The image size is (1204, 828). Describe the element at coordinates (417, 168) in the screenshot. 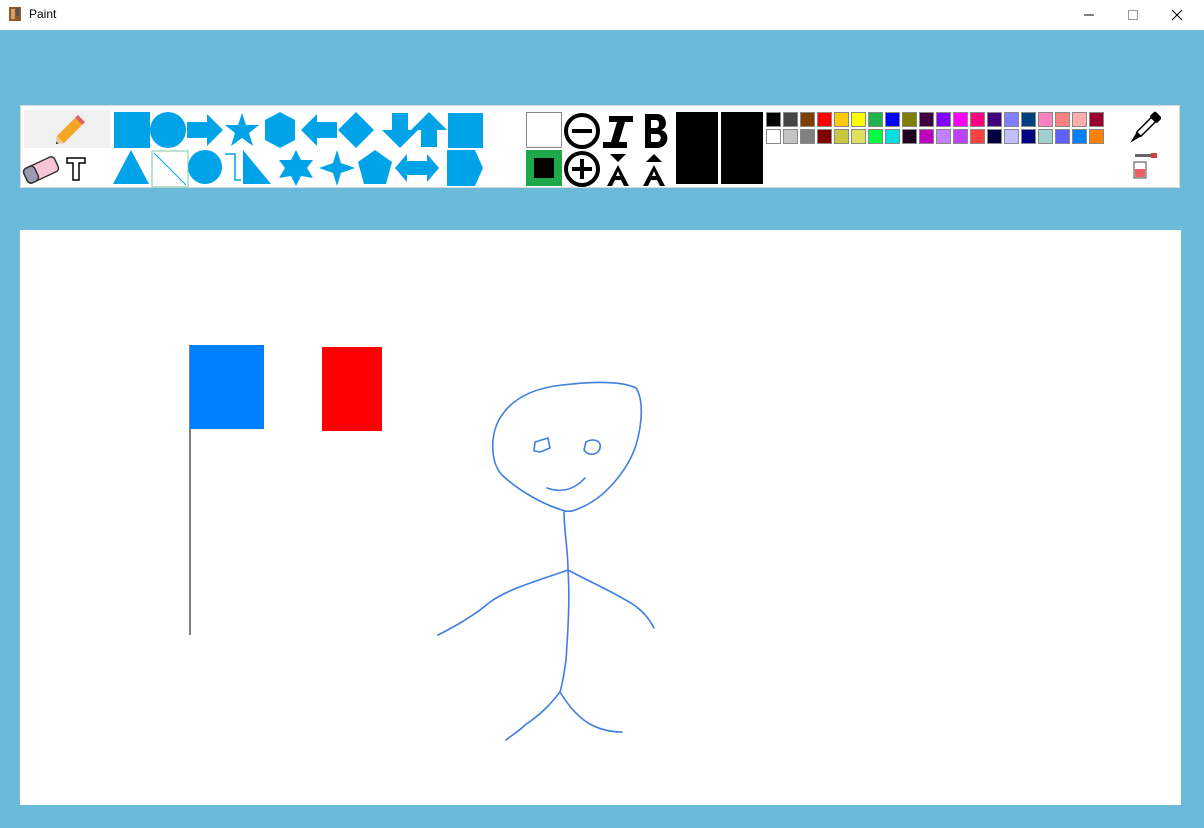

I see `double-arrow-shape-icon` at that location.